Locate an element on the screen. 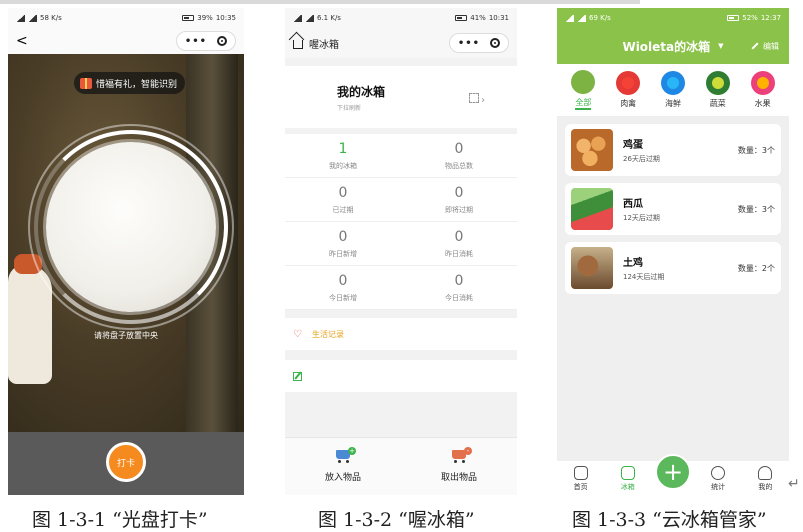 This screenshot has width=803, height=532. tab-stats: 统计 is located at coordinates (718, 479).